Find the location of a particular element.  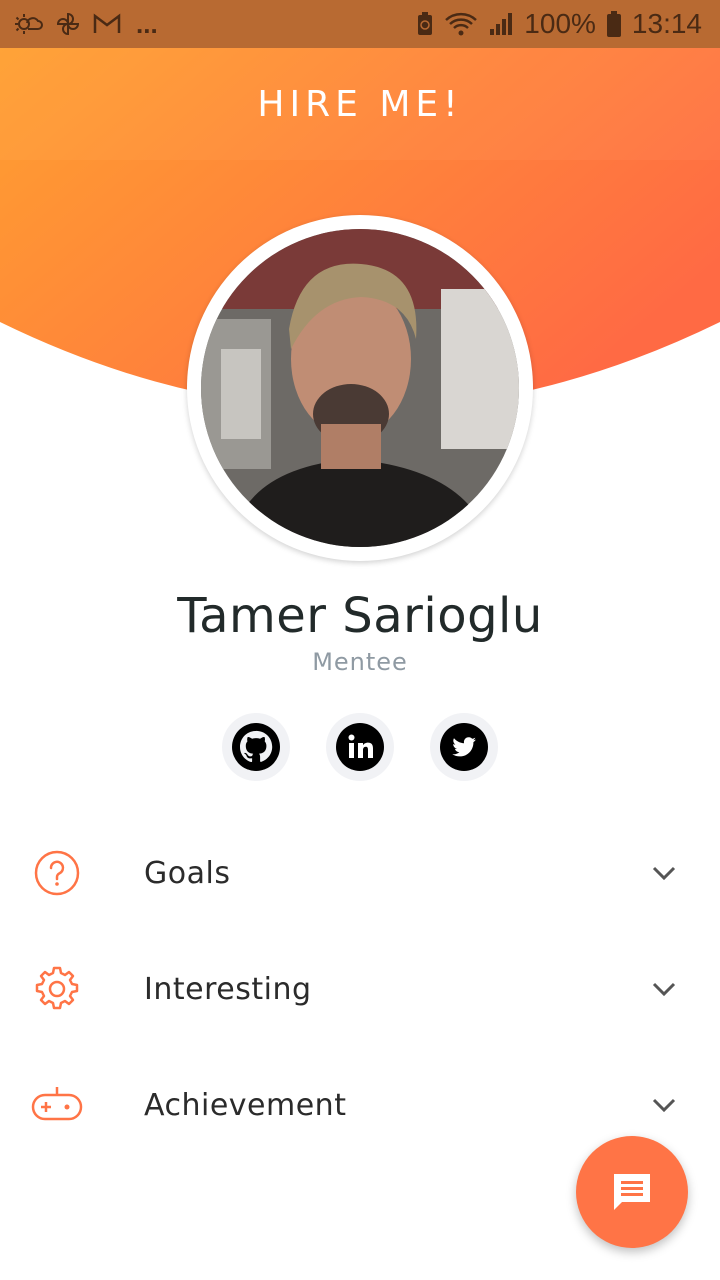

status-bar: ... 100% 13:14 is located at coordinates (360, 24).